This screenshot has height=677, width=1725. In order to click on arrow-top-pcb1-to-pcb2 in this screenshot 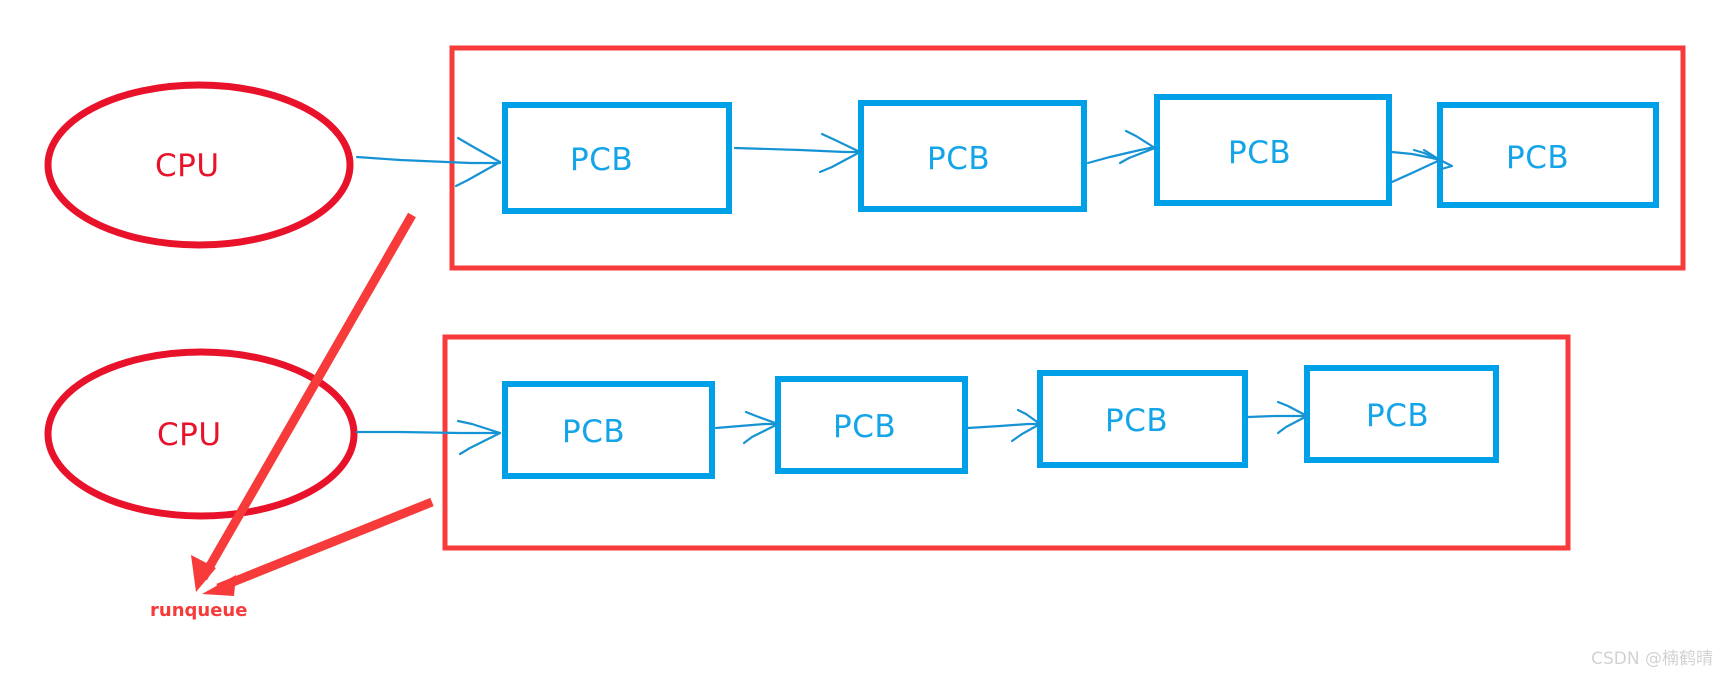, I will do `click(797, 153)`.